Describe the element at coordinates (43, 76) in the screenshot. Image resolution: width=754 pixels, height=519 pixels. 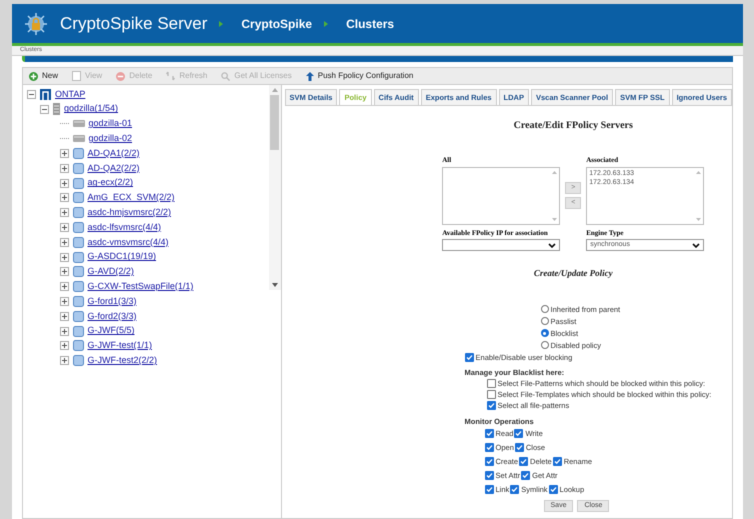
I see `toolbar-button: New` at that location.